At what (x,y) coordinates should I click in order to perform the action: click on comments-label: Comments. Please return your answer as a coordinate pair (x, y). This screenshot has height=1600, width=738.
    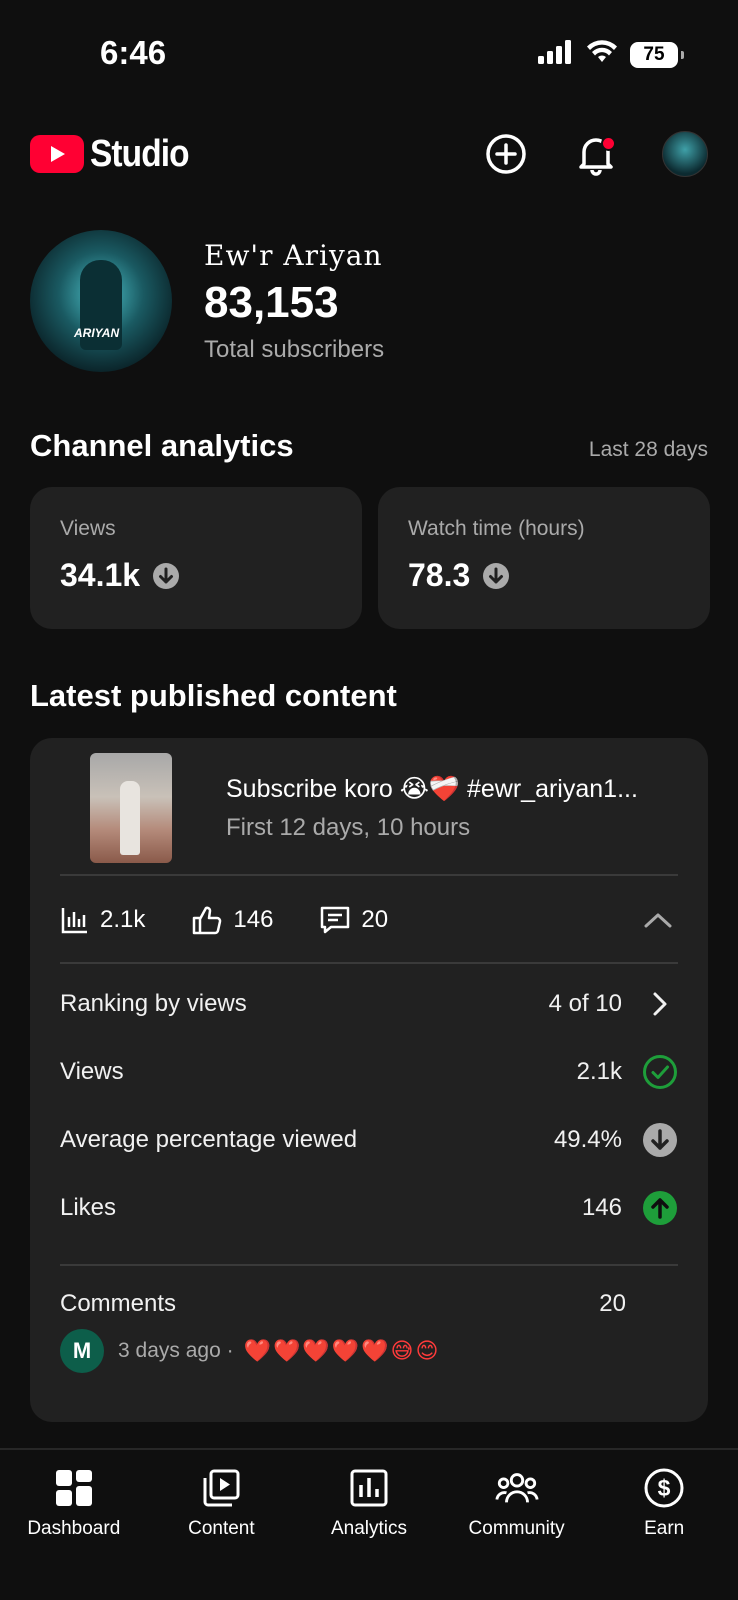
    Looking at the image, I should click on (118, 1303).